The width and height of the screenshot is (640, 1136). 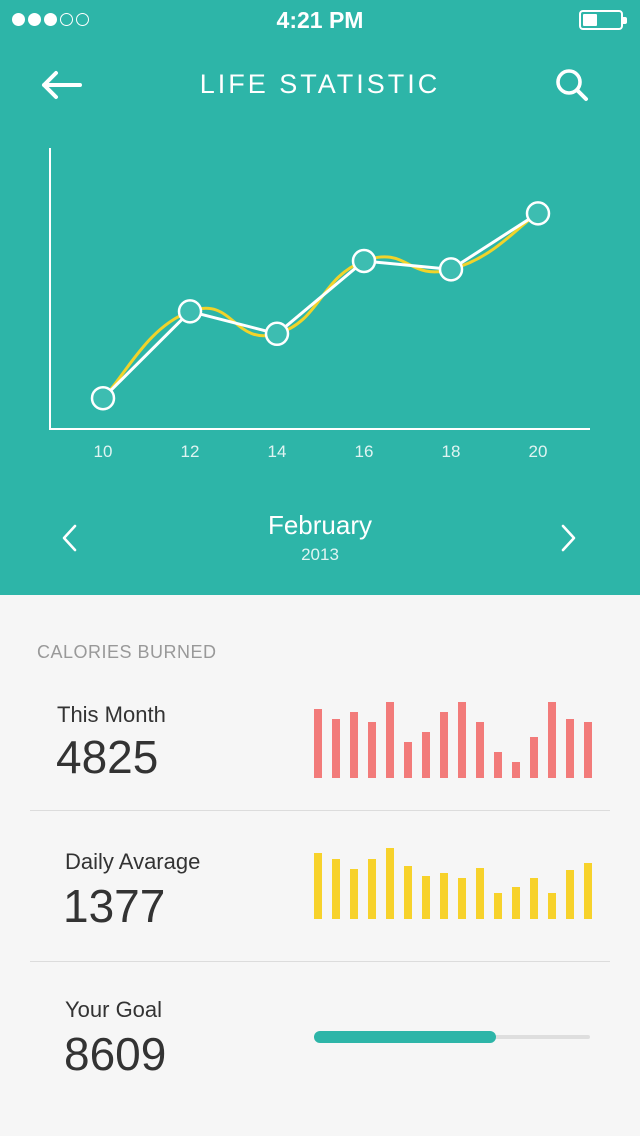 I want to click on nav-bar: LIFE STATISTIC, so click(x=320, y=85).